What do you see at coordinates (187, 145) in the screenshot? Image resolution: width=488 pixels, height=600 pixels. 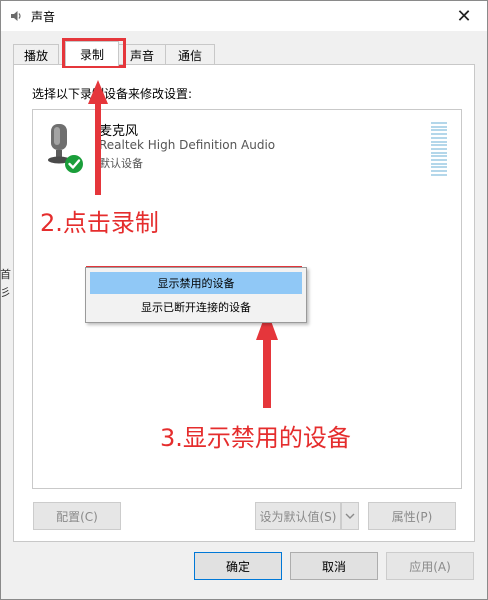 I see `device-driver: Realtek High Definition Audio` at bounding box center [187, 145].